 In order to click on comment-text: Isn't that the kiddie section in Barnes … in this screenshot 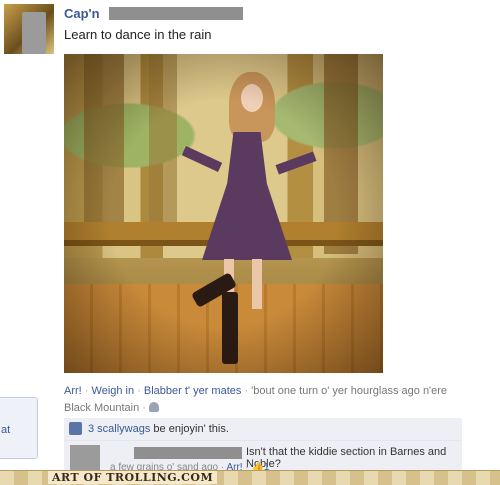, I will do `click(346, 458)`.